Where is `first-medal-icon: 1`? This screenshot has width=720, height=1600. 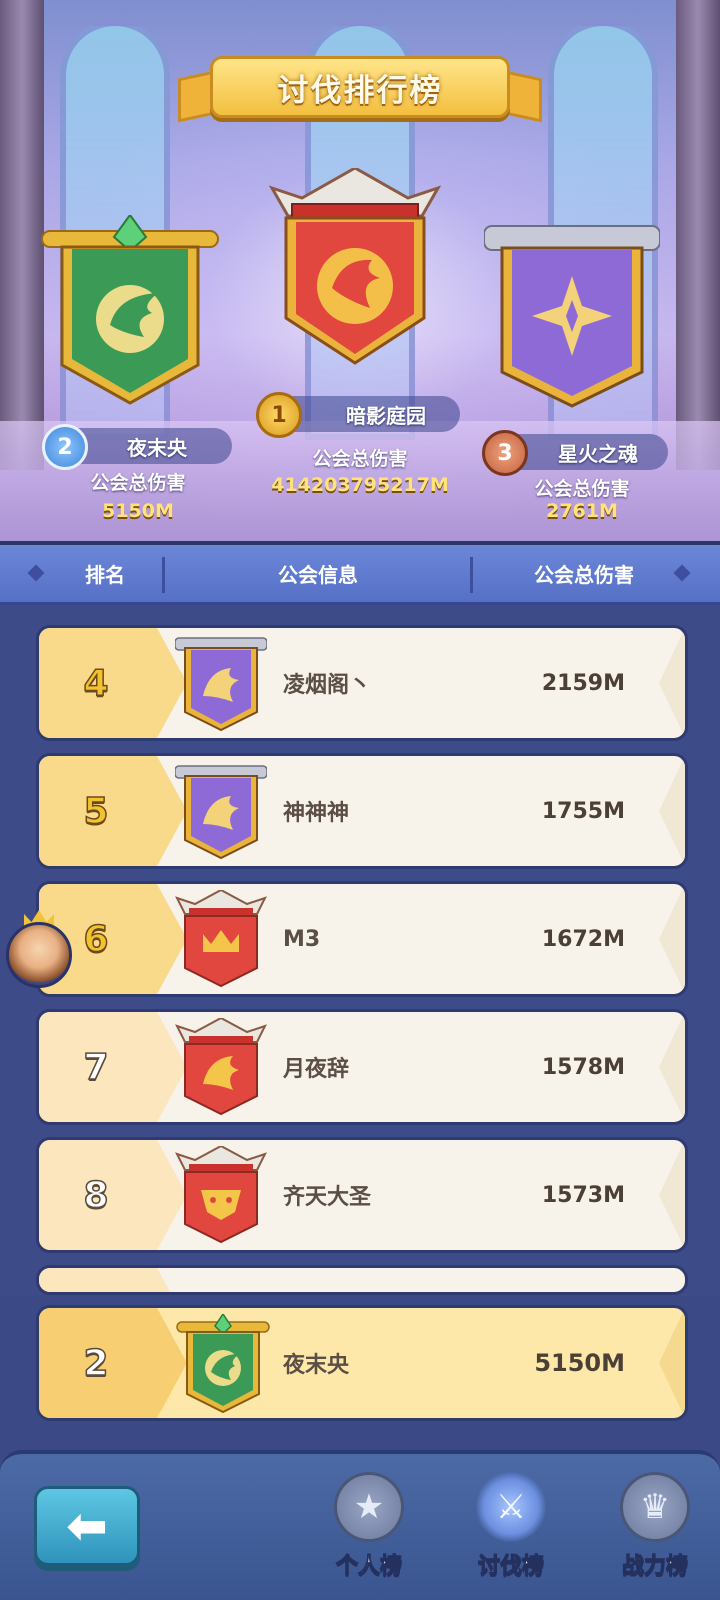 first-medal-icon: 1 is located at coordinates (279, 415).